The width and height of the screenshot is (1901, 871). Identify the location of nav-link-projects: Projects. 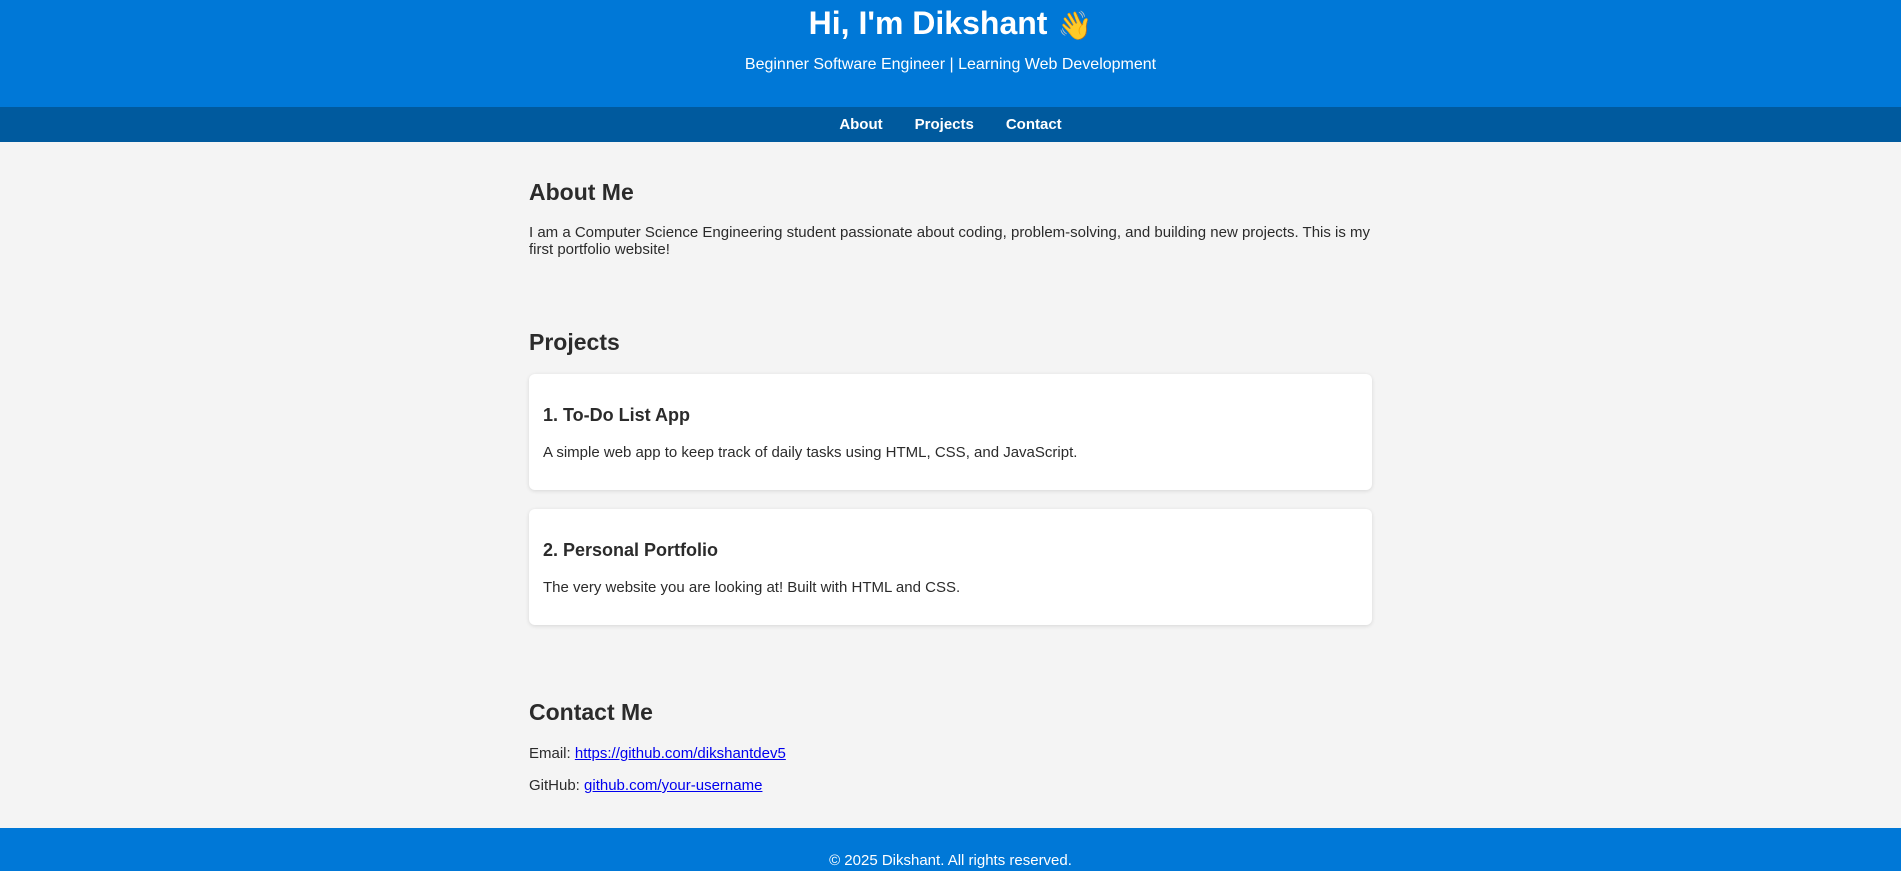
(944, 124).